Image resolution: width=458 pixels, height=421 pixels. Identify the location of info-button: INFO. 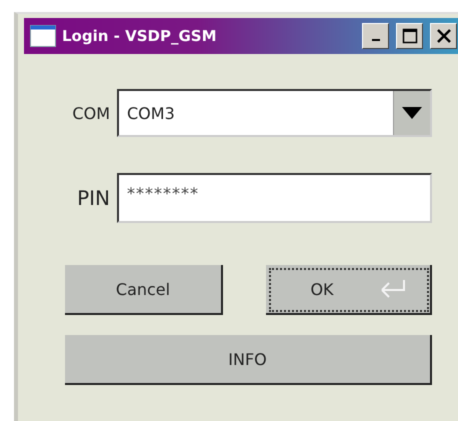
(248, 360).